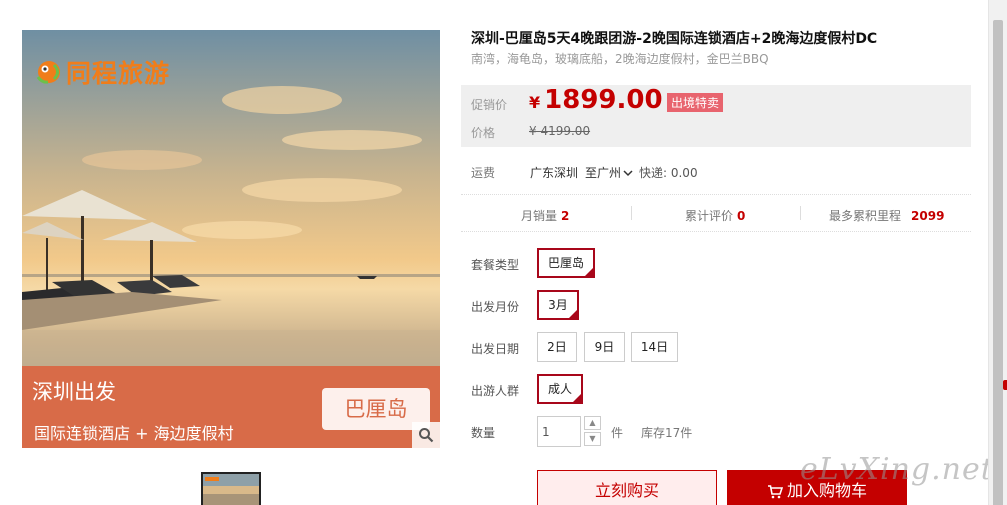  I want to click on banner-title: 深圳出发, so click(74, 392).